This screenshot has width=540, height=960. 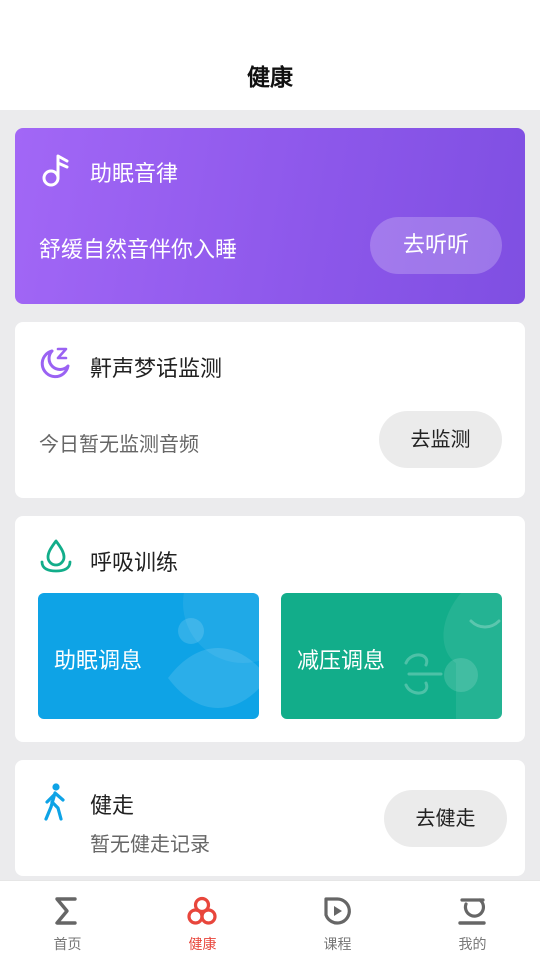 What do you see at coordinates (440, 439) in the screenshot?
I see `monitor-button: 去监测` at bounding box center [440, 439].